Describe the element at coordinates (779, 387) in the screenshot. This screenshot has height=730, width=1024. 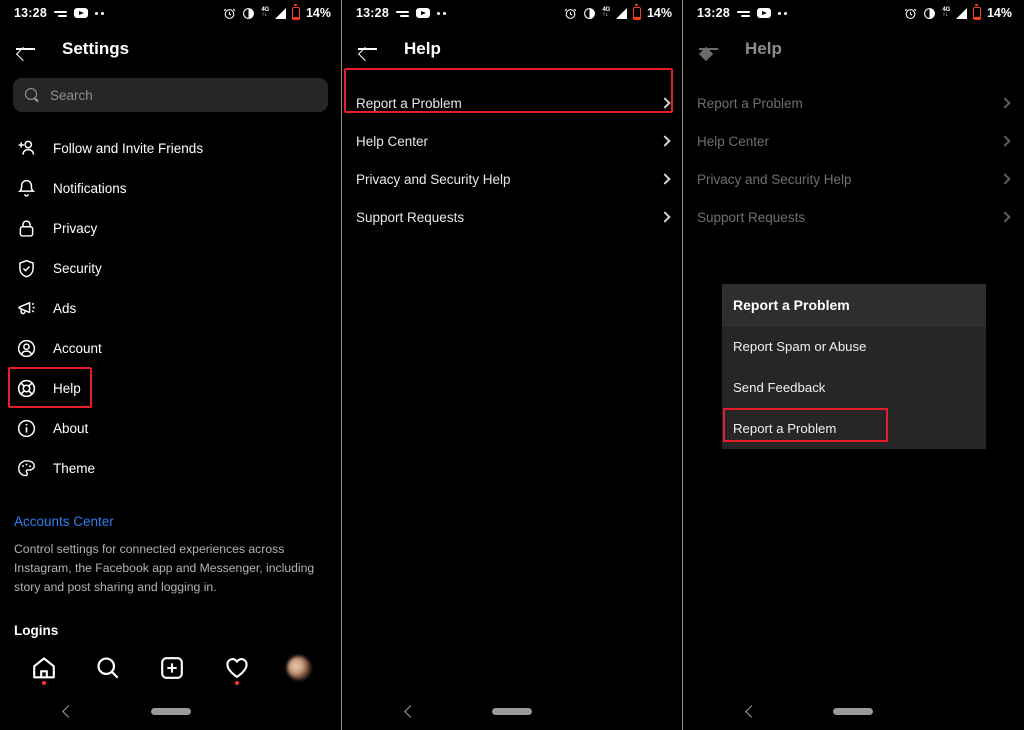
I see `dialog-option-label: Send Feedback` at that location.